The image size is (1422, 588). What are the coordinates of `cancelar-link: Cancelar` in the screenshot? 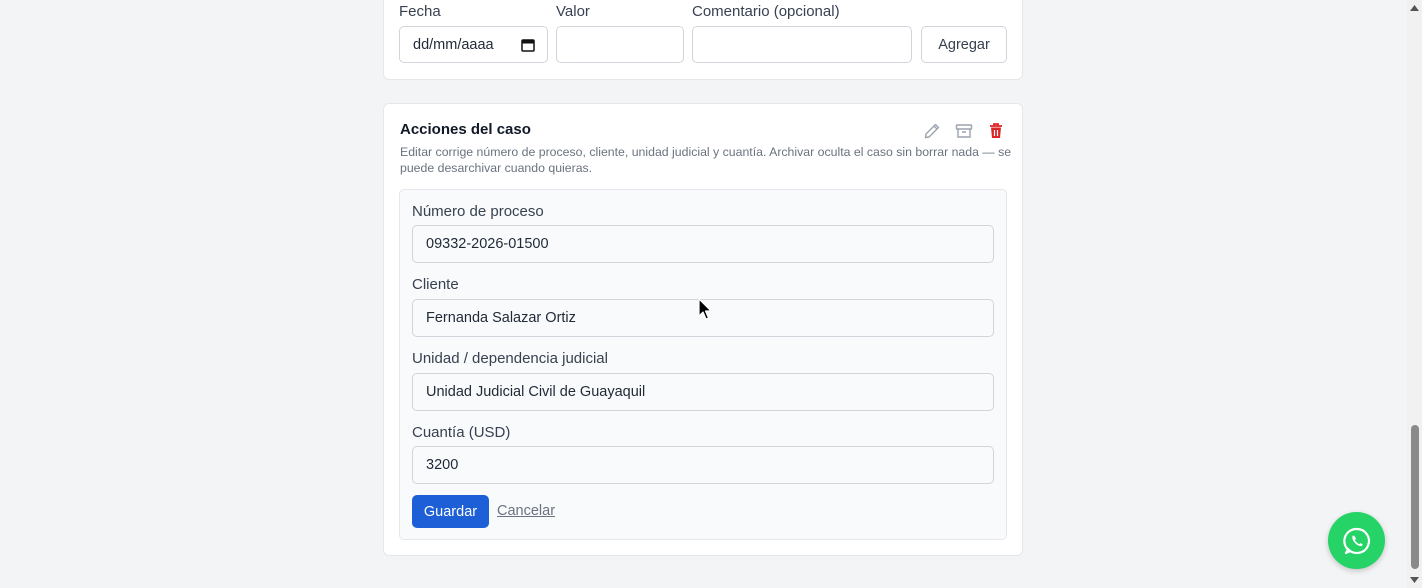 It's located at (526, 511).